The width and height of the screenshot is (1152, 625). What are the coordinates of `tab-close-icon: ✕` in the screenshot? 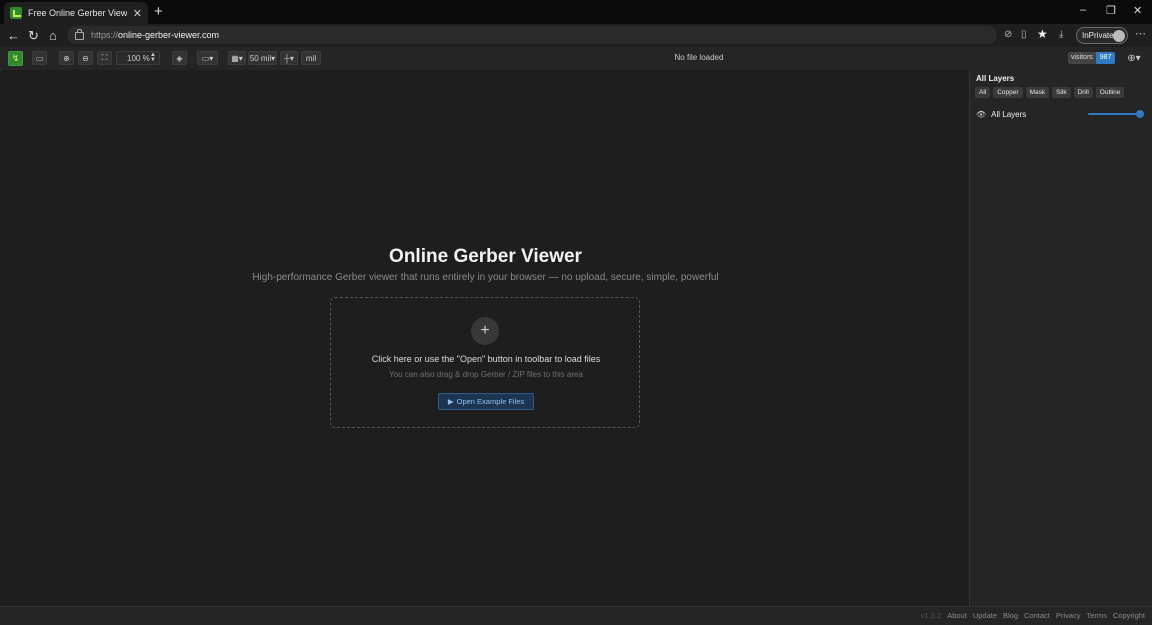 It's located at (137, 13).